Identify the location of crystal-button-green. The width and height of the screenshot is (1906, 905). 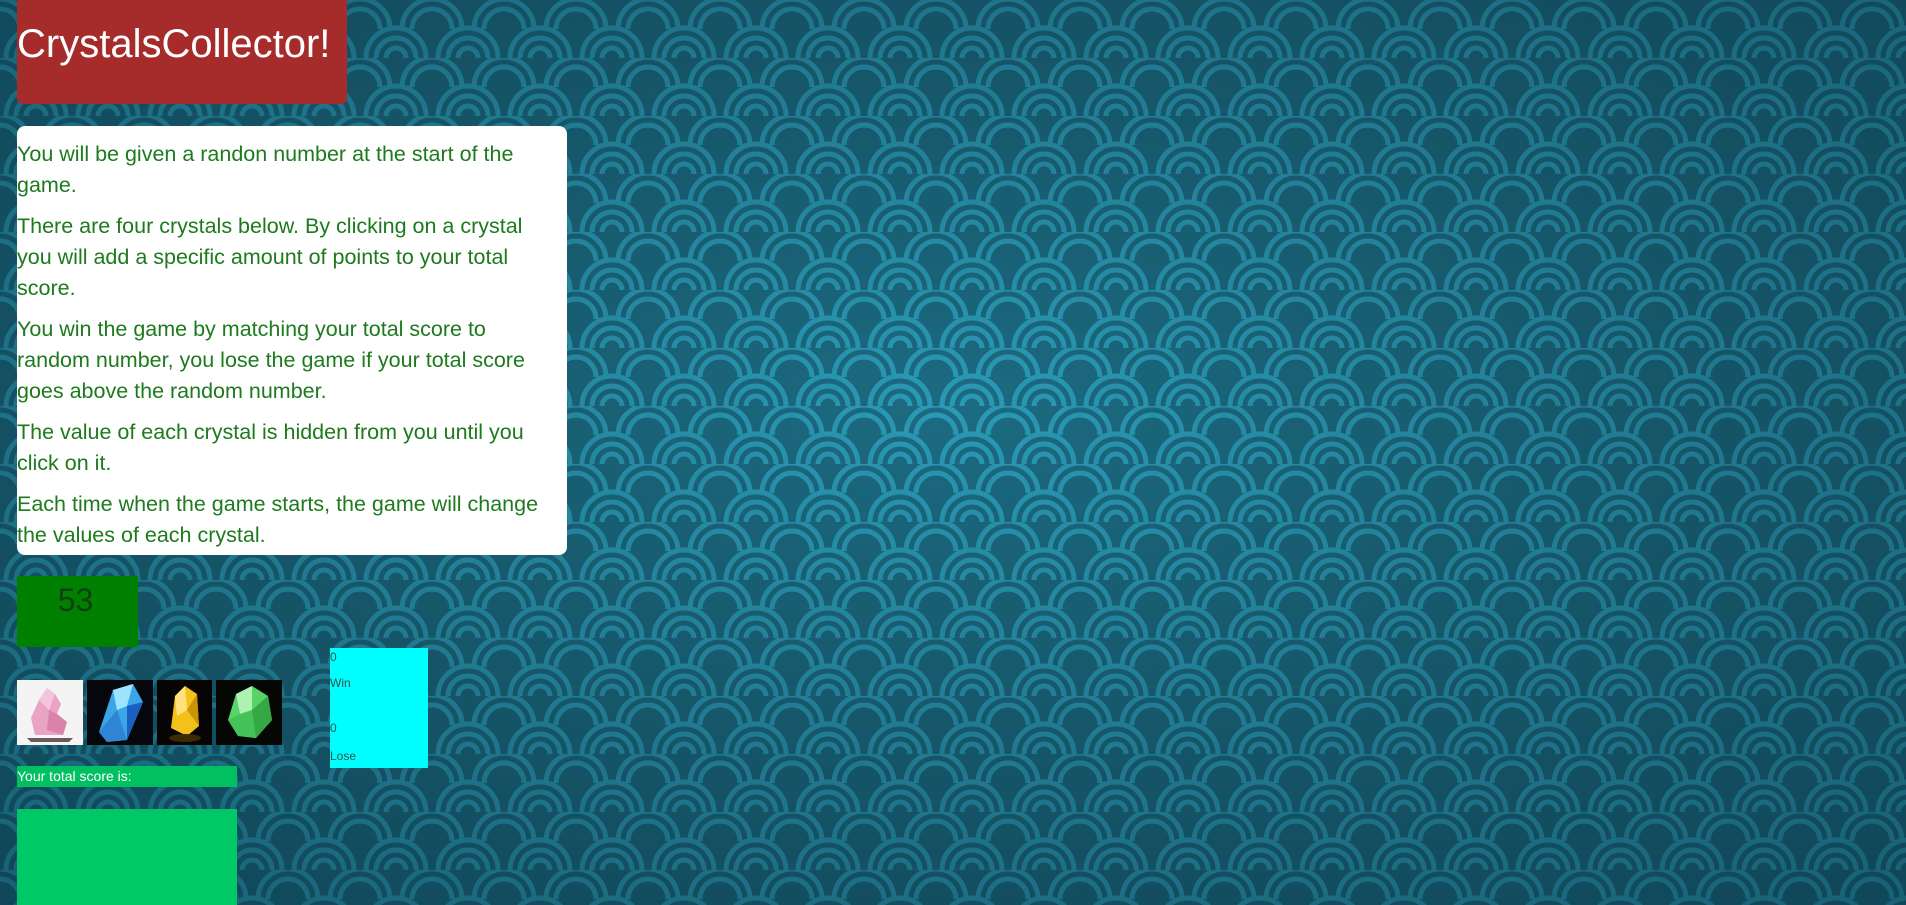
(249, 712).